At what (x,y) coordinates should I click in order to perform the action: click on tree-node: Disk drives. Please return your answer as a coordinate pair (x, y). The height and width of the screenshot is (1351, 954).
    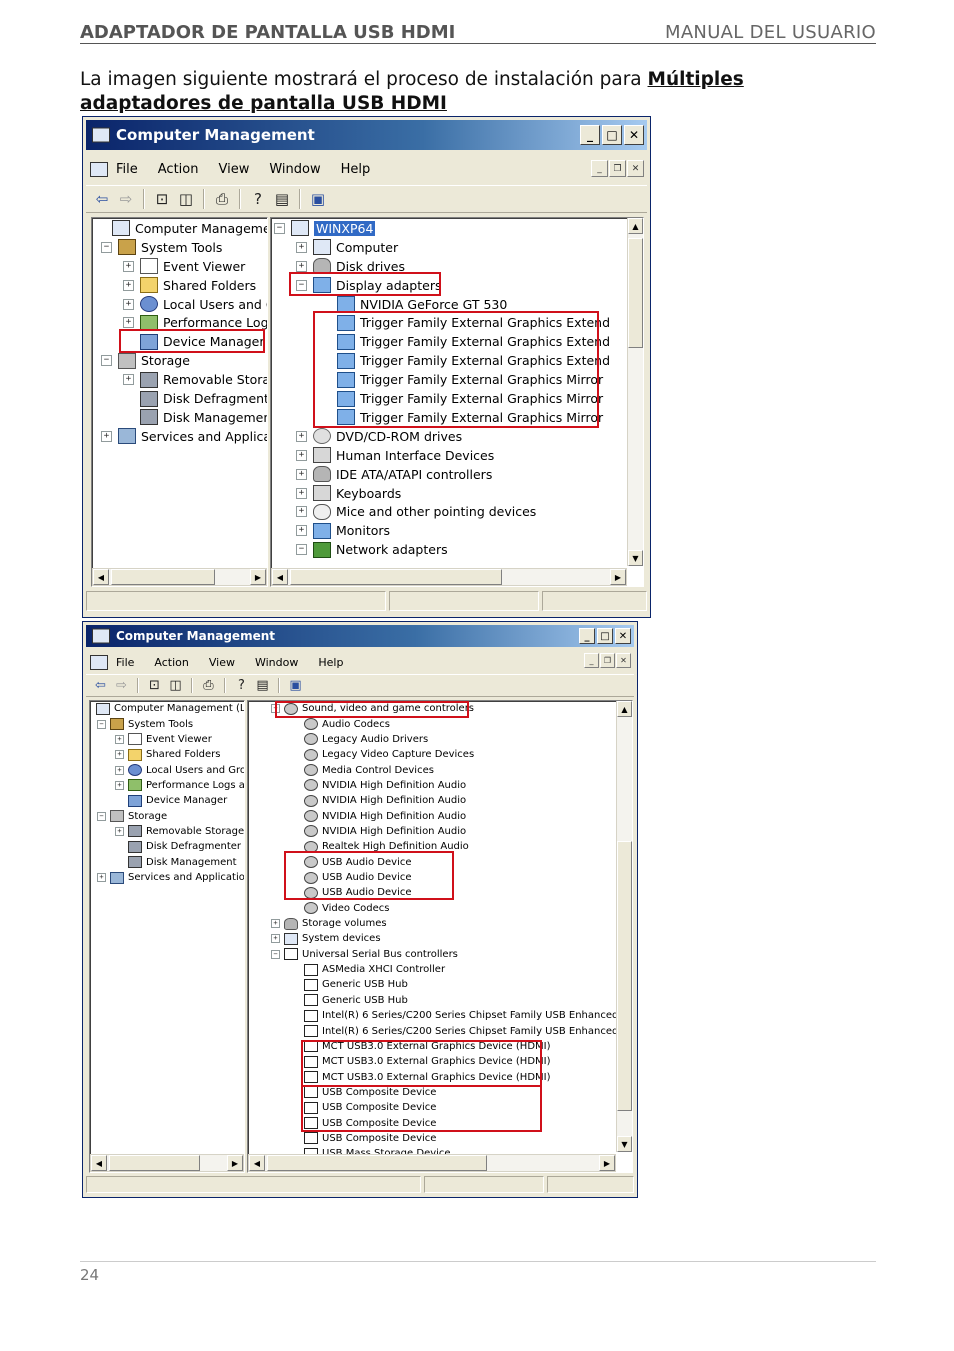
    Looking at the image, I should click on (359, 266).